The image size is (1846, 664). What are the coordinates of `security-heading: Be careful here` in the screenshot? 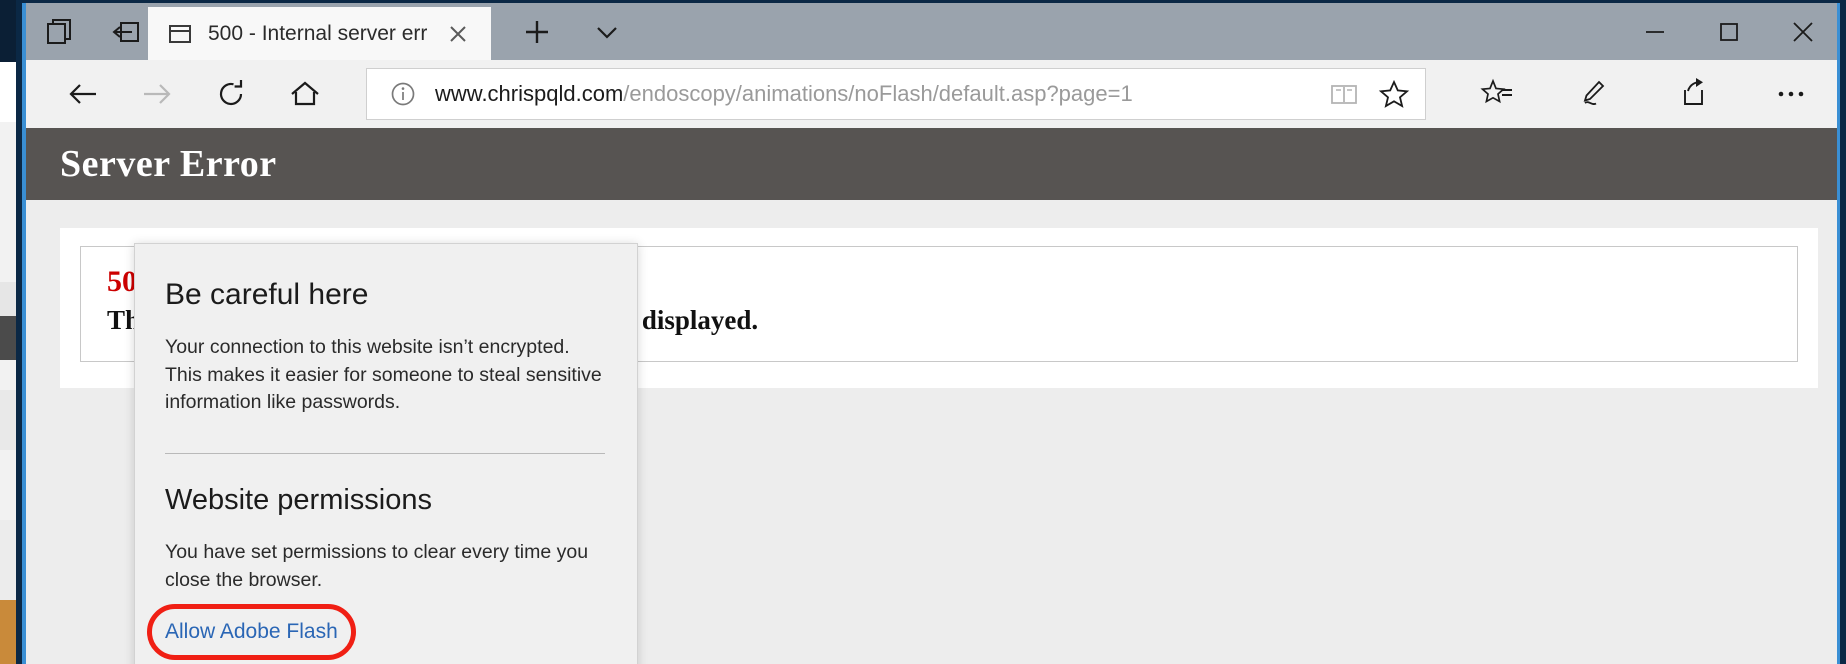 It's located at (267, 294).